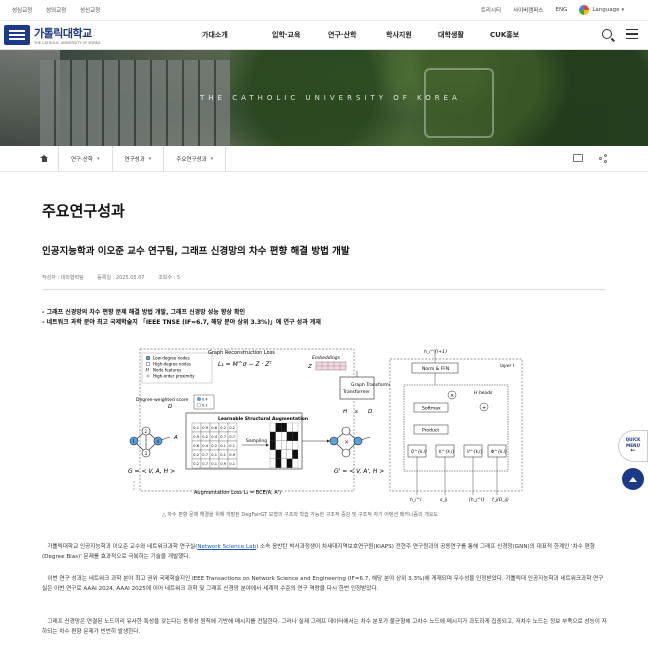 The height and width of the screenshot is (650, 648). Describe the element at coordinates (507, 366) in the screenshot. I see `layer-label: layer l` at that location.